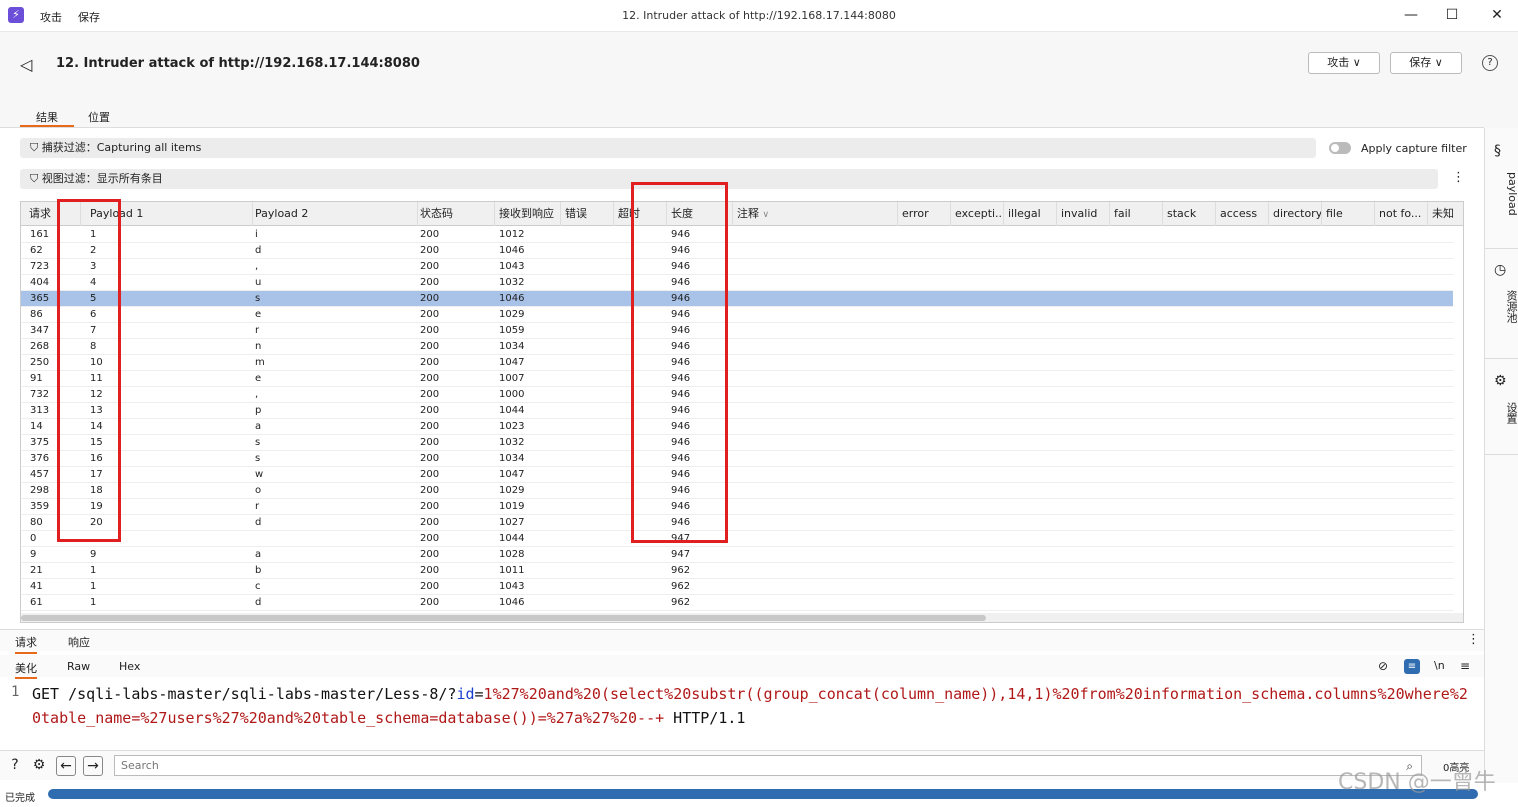 This screenshot has width=1518, height=807. Describe the element at coordinates (768, 765) in the screenshot. I see `search-input: Search ⌕` at that location.